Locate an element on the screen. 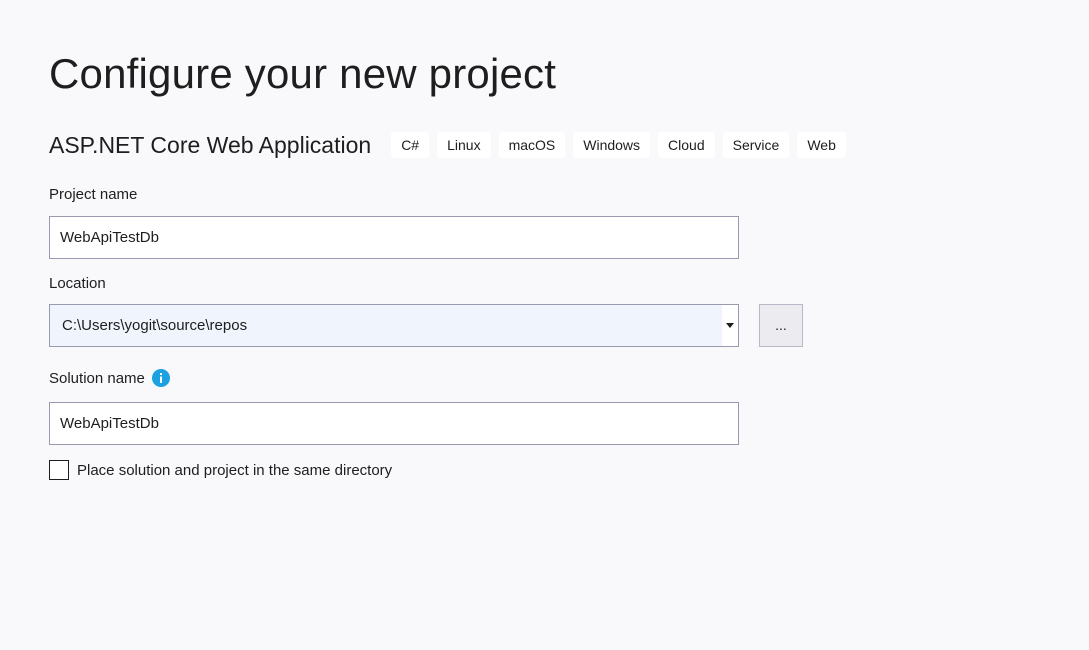 This screenshot has height=650, width=1089. solution-name-label: Solution name is located at coordinates (97, 378).